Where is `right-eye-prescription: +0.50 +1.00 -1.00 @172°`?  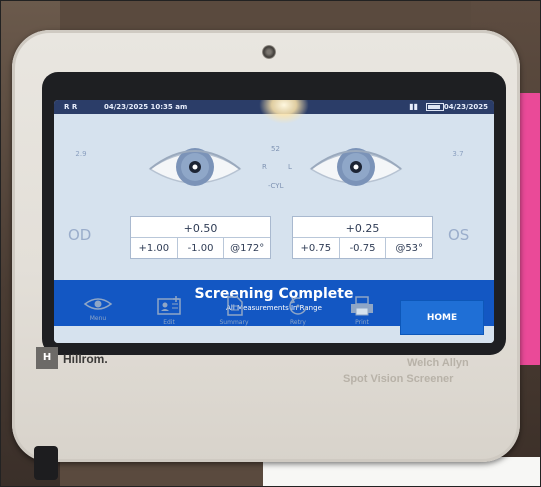 right-eye-prescription: +0.50 +1.00 -1.00 @172° is located at coordinates (200, 237).